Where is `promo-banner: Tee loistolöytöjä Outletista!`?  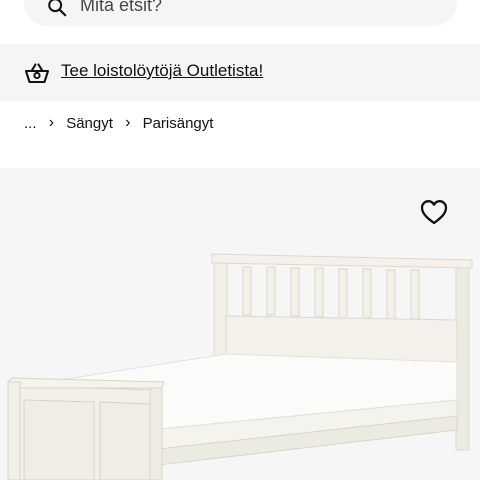 promo-banner: Tee loistolöytöjä Outletista! is located at coordinates (240, 72).